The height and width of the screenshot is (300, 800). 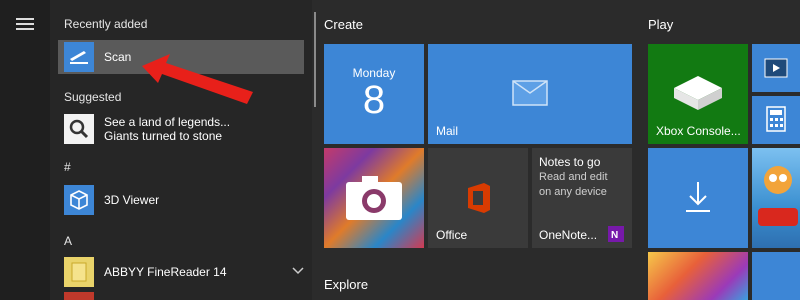 I want to click on tile-calculator, so click(x=776, y=120).